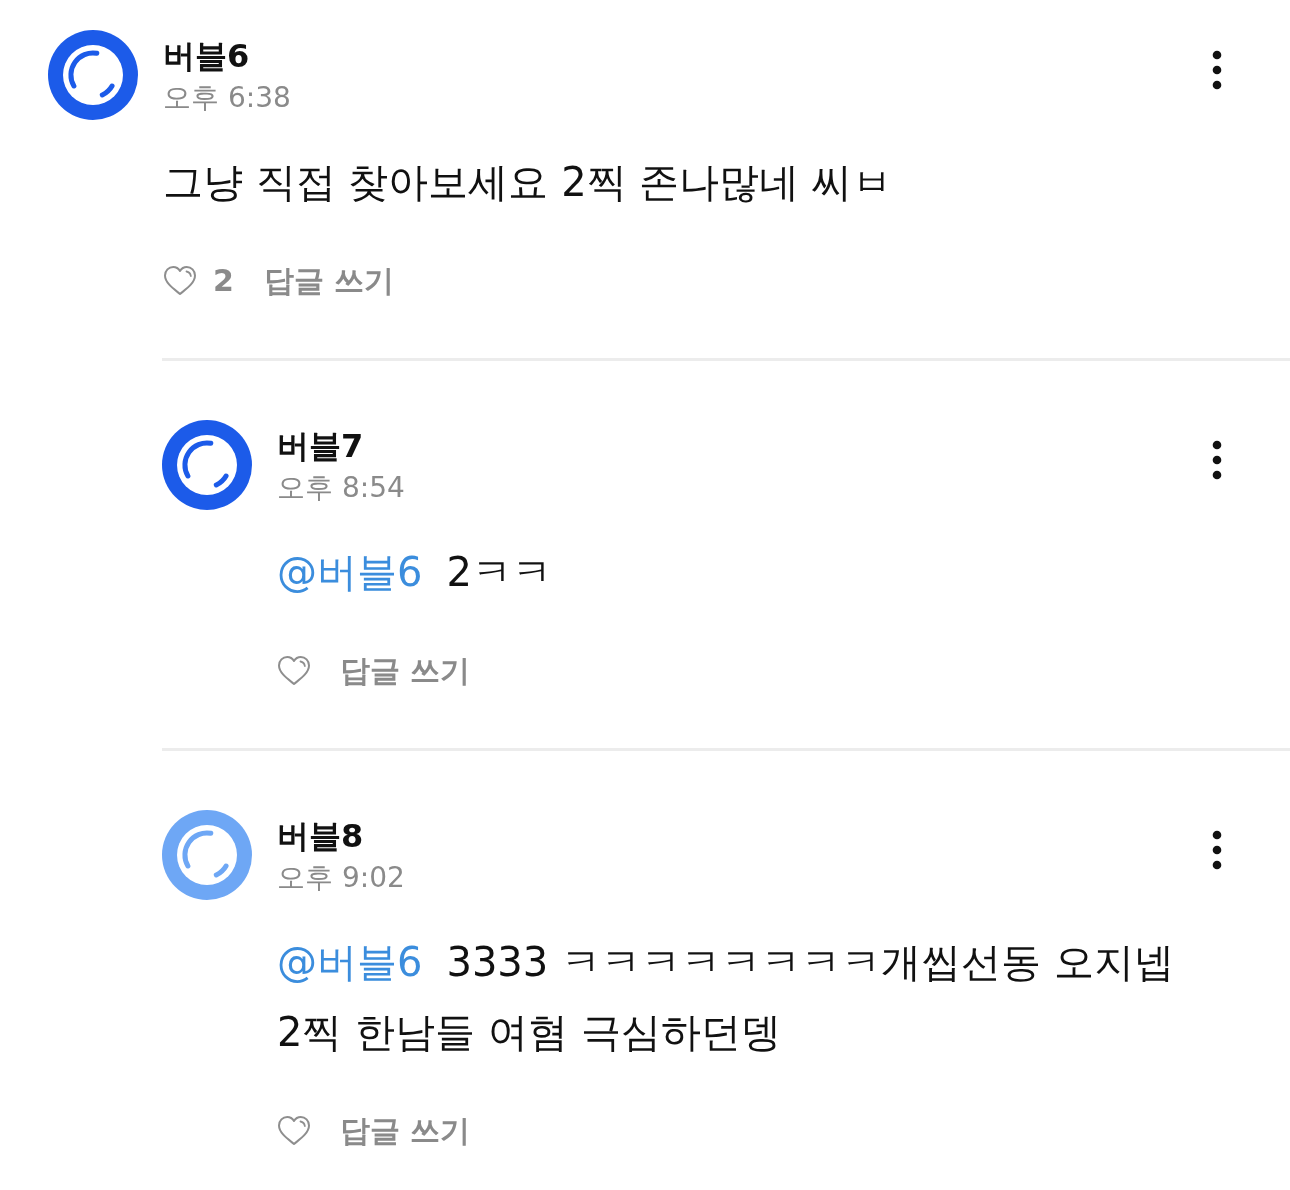 This screenshot has height=1190, width=1290. Describe the element at coordinates (341, 488) in the screenshot. I see `comment-time: 오후 8:54` at that location.